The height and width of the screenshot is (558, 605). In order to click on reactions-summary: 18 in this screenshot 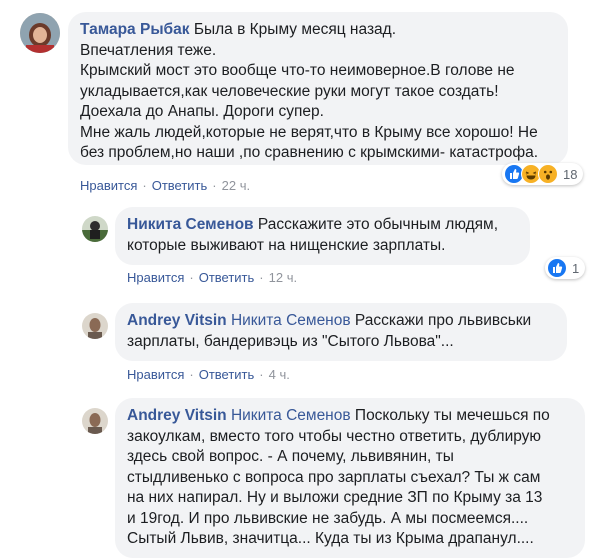, I will do `click(543, 174)`.